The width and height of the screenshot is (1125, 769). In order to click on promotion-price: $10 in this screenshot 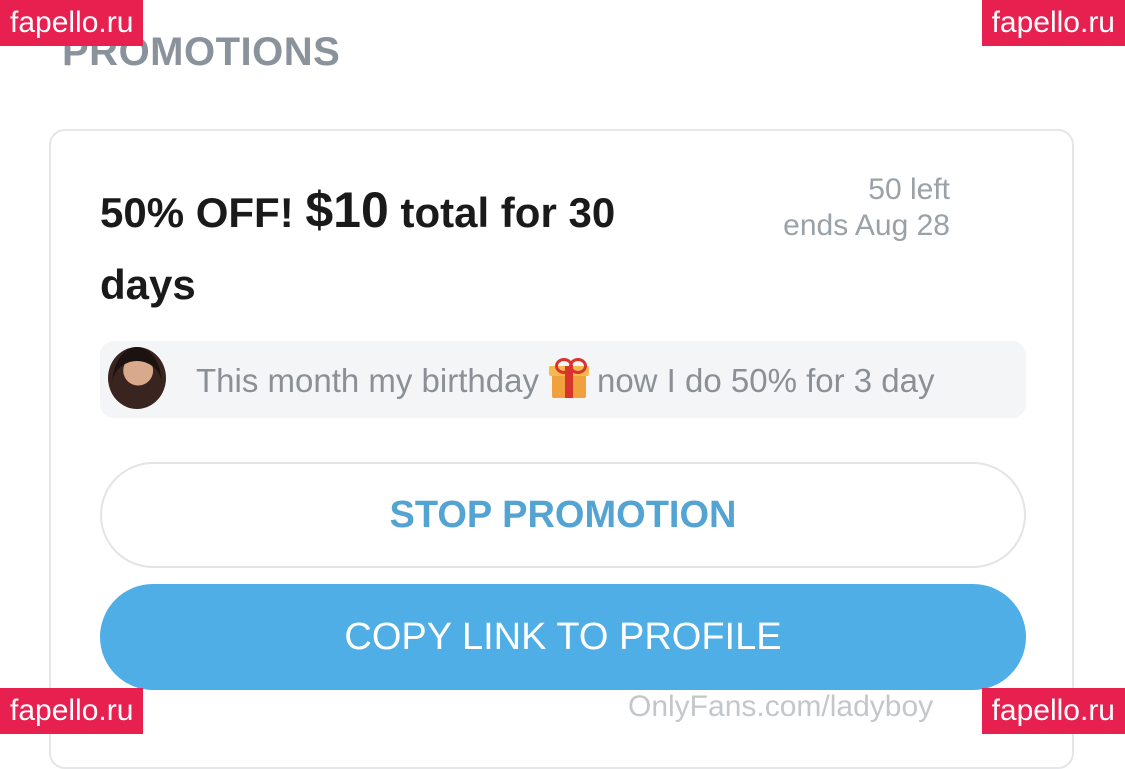, I will do `click(347, 210)`.